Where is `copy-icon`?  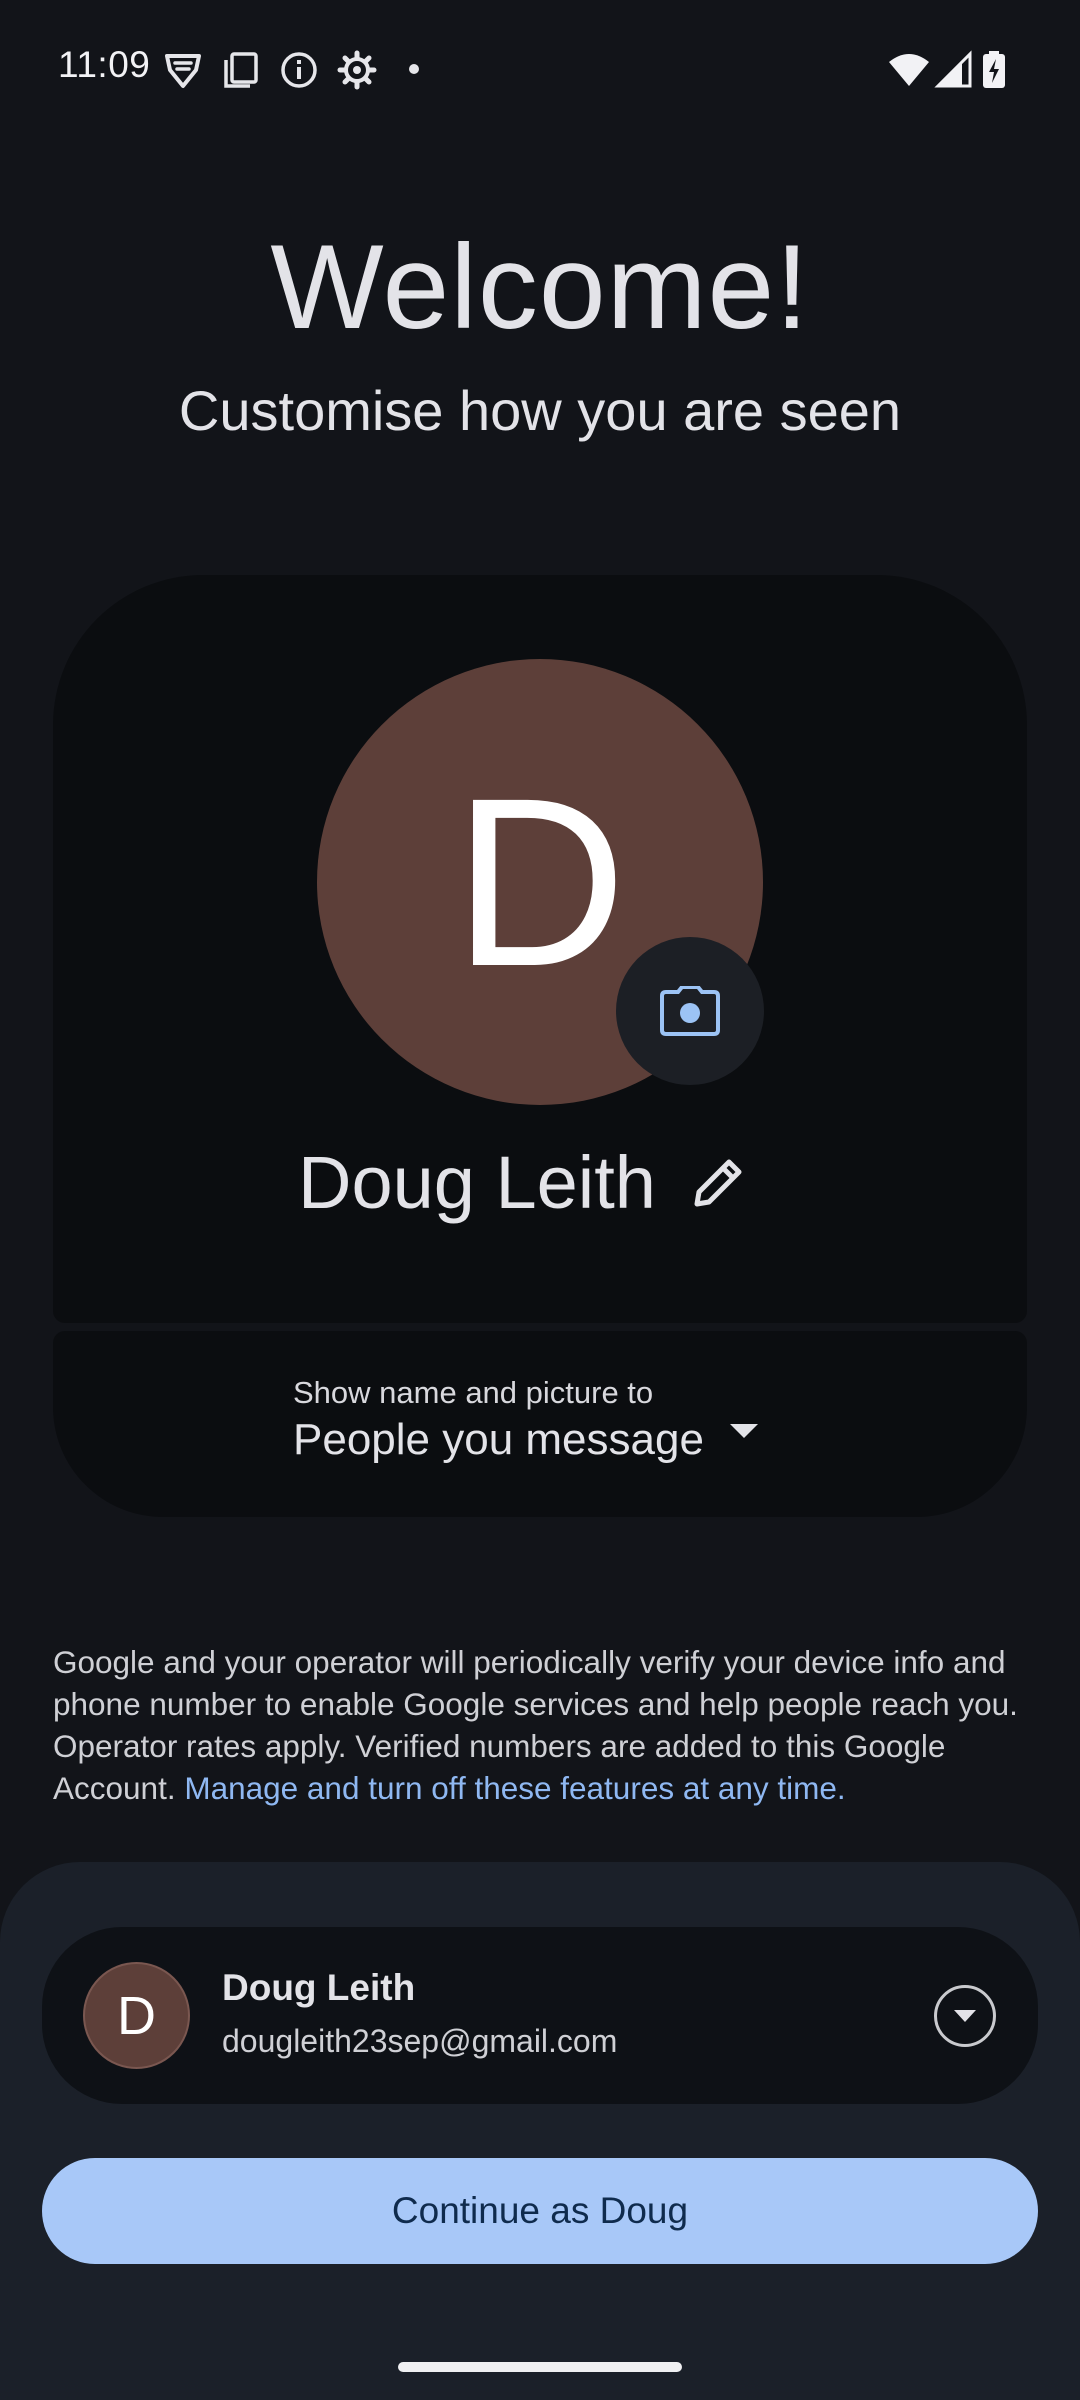
copy-icon is located at coordinates (241, 70).